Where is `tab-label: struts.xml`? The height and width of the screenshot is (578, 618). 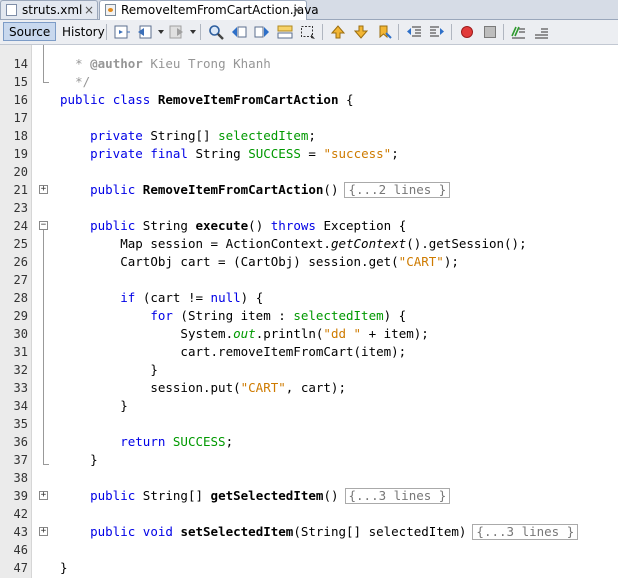 tab-label: struts.xml is located at coordinates (52, 10).